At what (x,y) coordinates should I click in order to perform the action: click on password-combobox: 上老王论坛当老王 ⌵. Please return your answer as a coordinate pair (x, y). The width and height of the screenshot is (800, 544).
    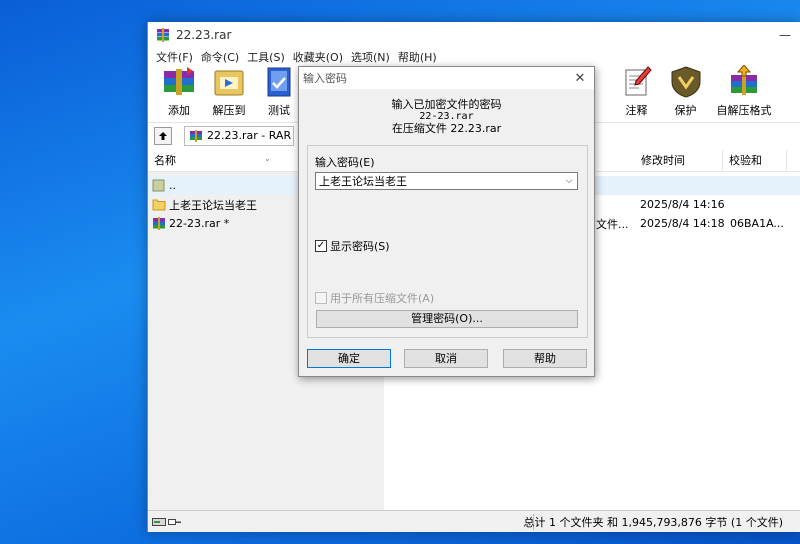
    Looking at the image, I should click on (446, 181).